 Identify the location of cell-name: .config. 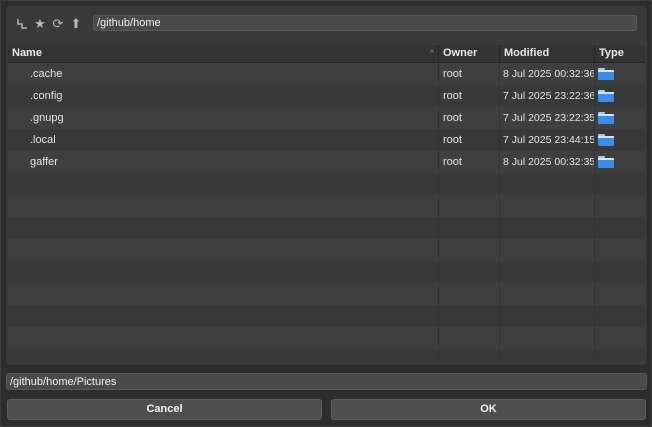
(223, 96).